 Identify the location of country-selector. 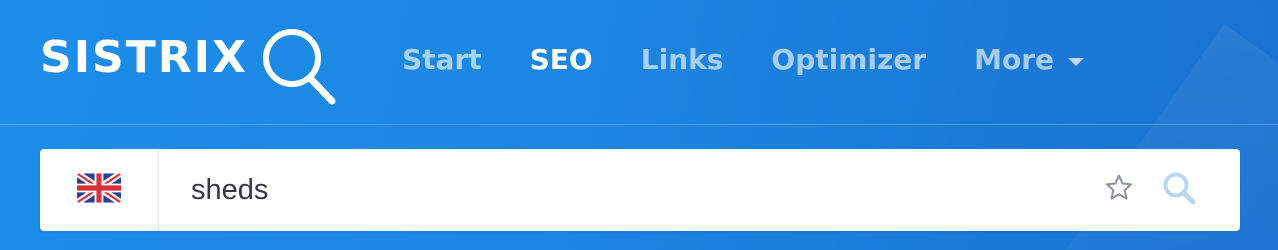
(99, 190).